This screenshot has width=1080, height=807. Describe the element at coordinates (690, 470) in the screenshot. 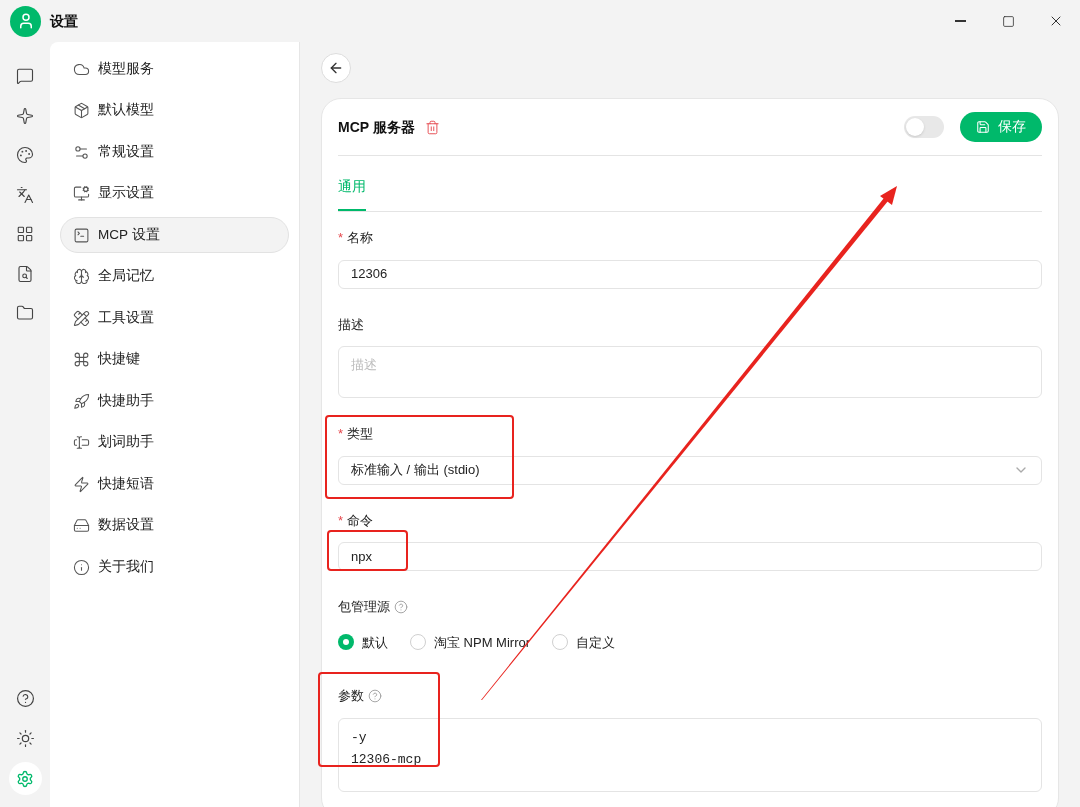

I see `type-dropdown: 标准输入 / 输出 (stdio)` at that location.